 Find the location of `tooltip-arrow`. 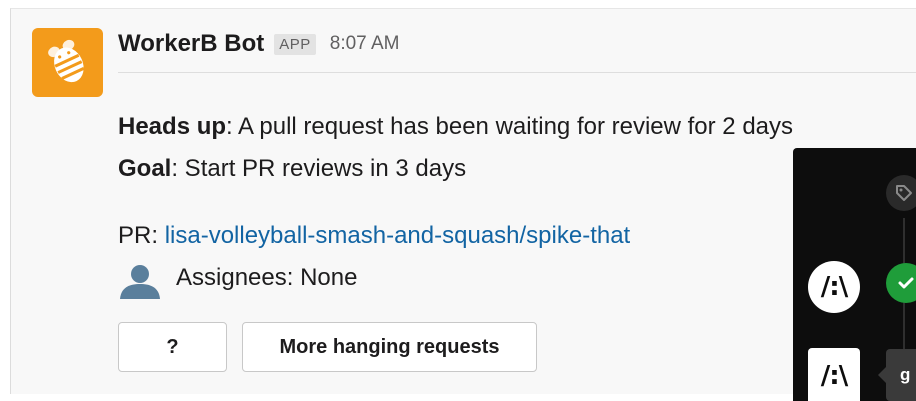

tooltip-arrow is located at coordinates (882, 375).